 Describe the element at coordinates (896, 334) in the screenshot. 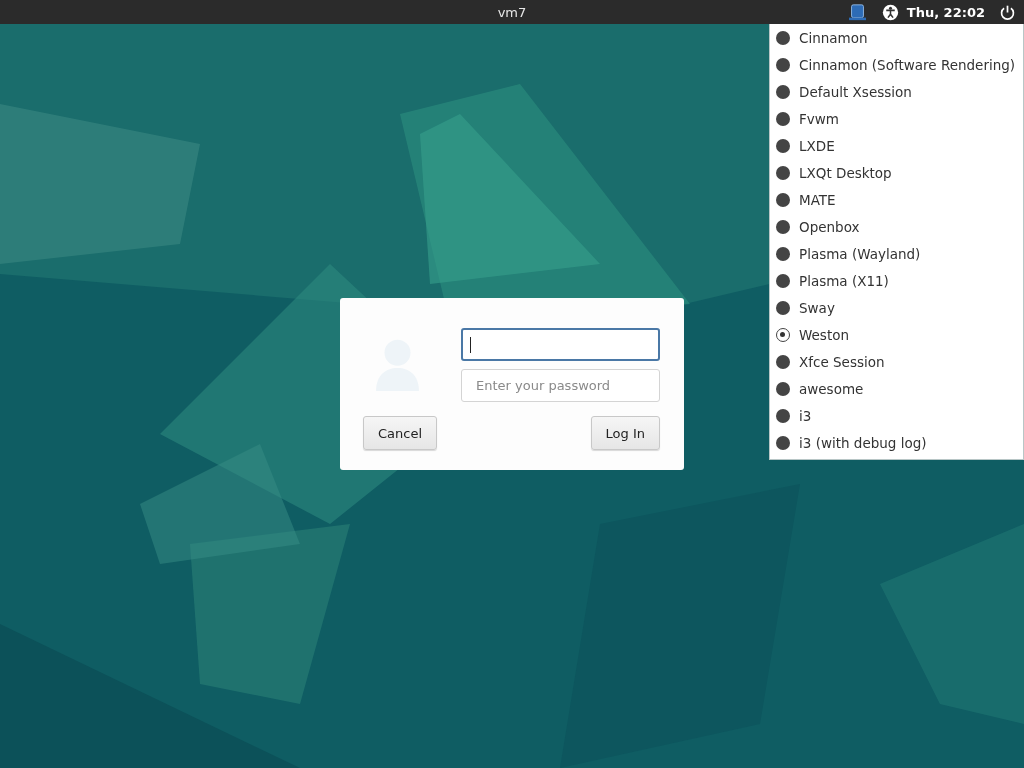

I see `session-option: Weston` at that location.